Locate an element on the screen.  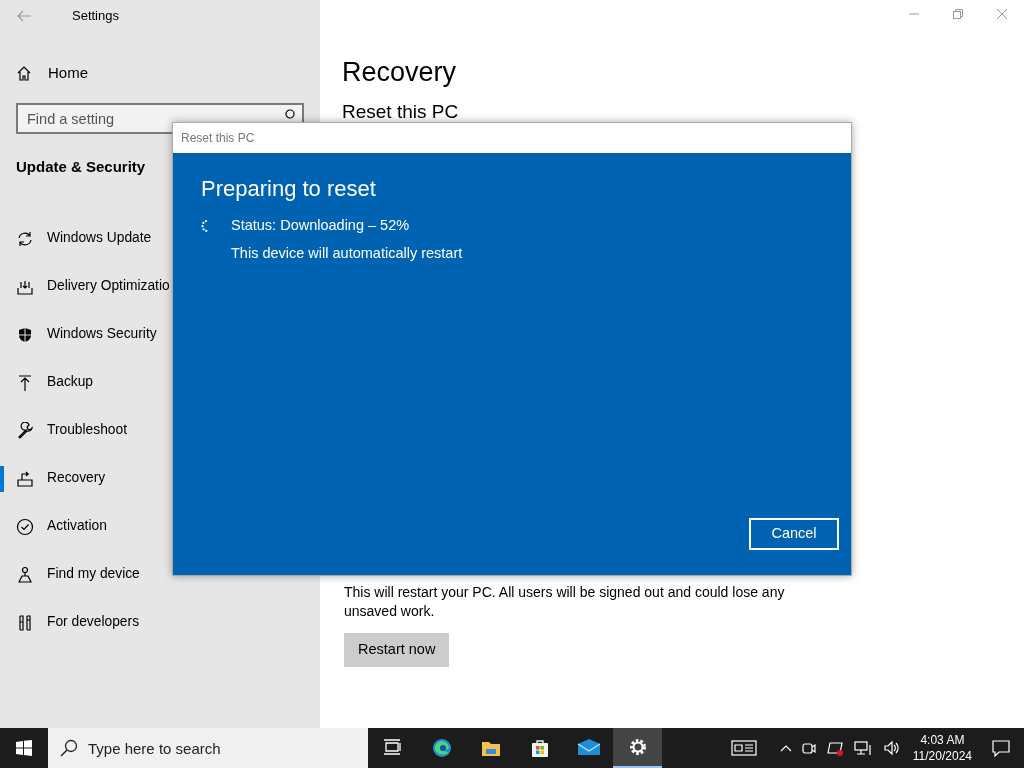
mail-icon is located at coordinates (588, 748).